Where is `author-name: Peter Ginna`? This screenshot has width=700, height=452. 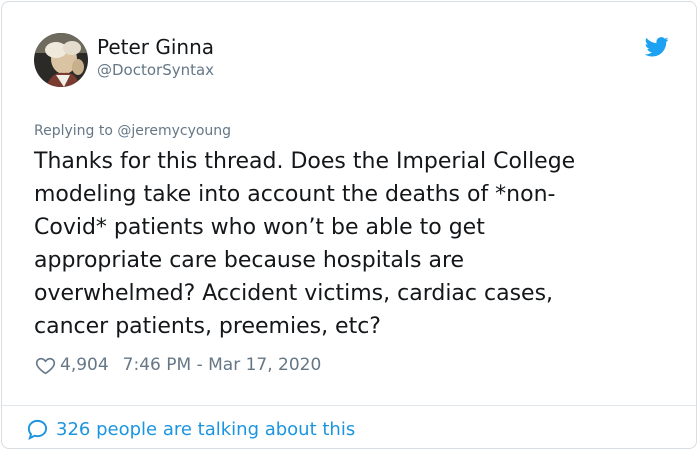 author-name: Peter Ginna is located at coordinates (155, 47).